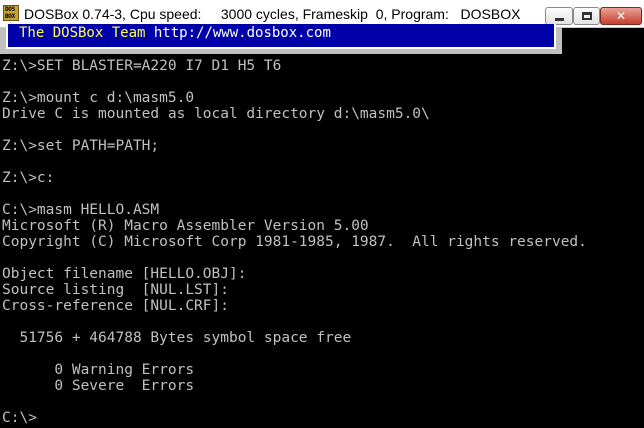 This screenshot has height=428, width=644. What do you see at coordinates (98, 370) in the screenshot?
I see `terminal-line: 0 Warning Errors` at bounding box center [98, 370].